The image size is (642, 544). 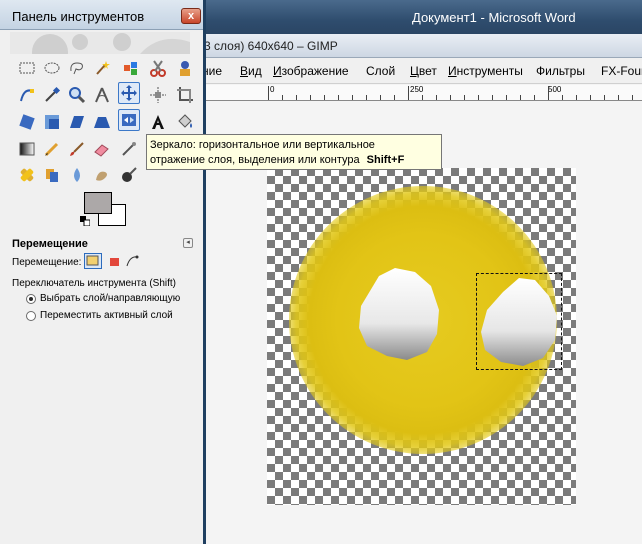 What do you see at coordinates (315, 71) in the screenshot?
I see `menu-image-rest: зображение` at bounding box center [315, 71].